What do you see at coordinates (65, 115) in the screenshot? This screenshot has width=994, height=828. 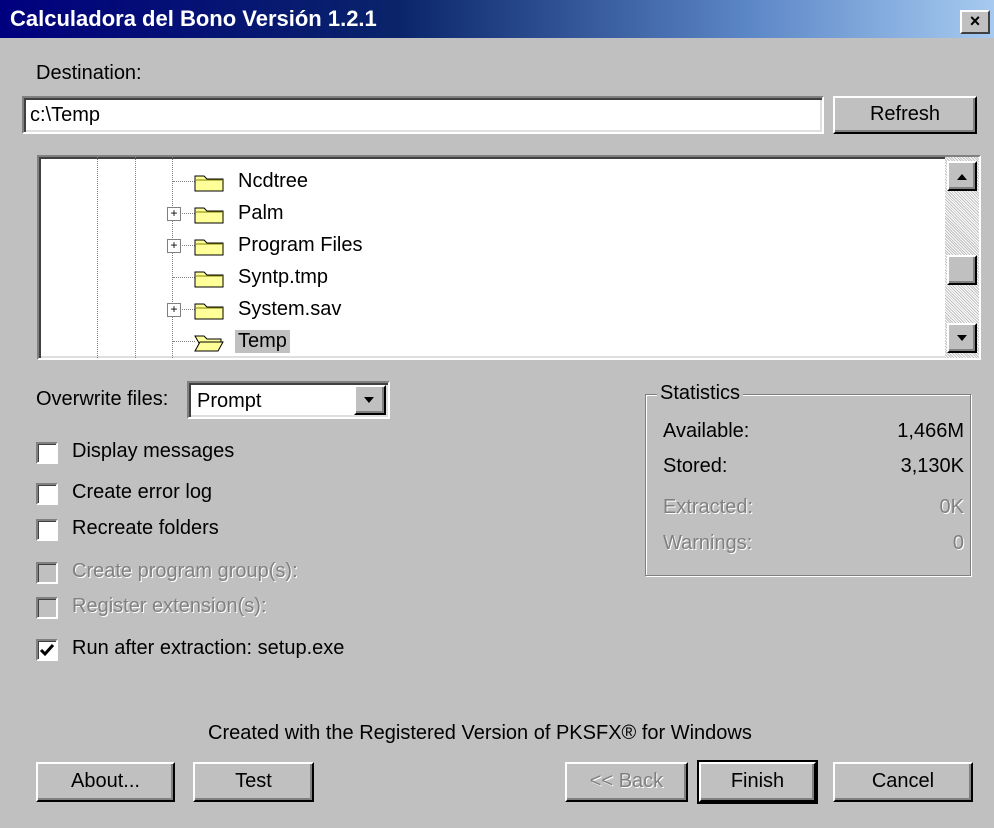 I see `destination-value: c:\Temp` at bounding box center [65, 115].